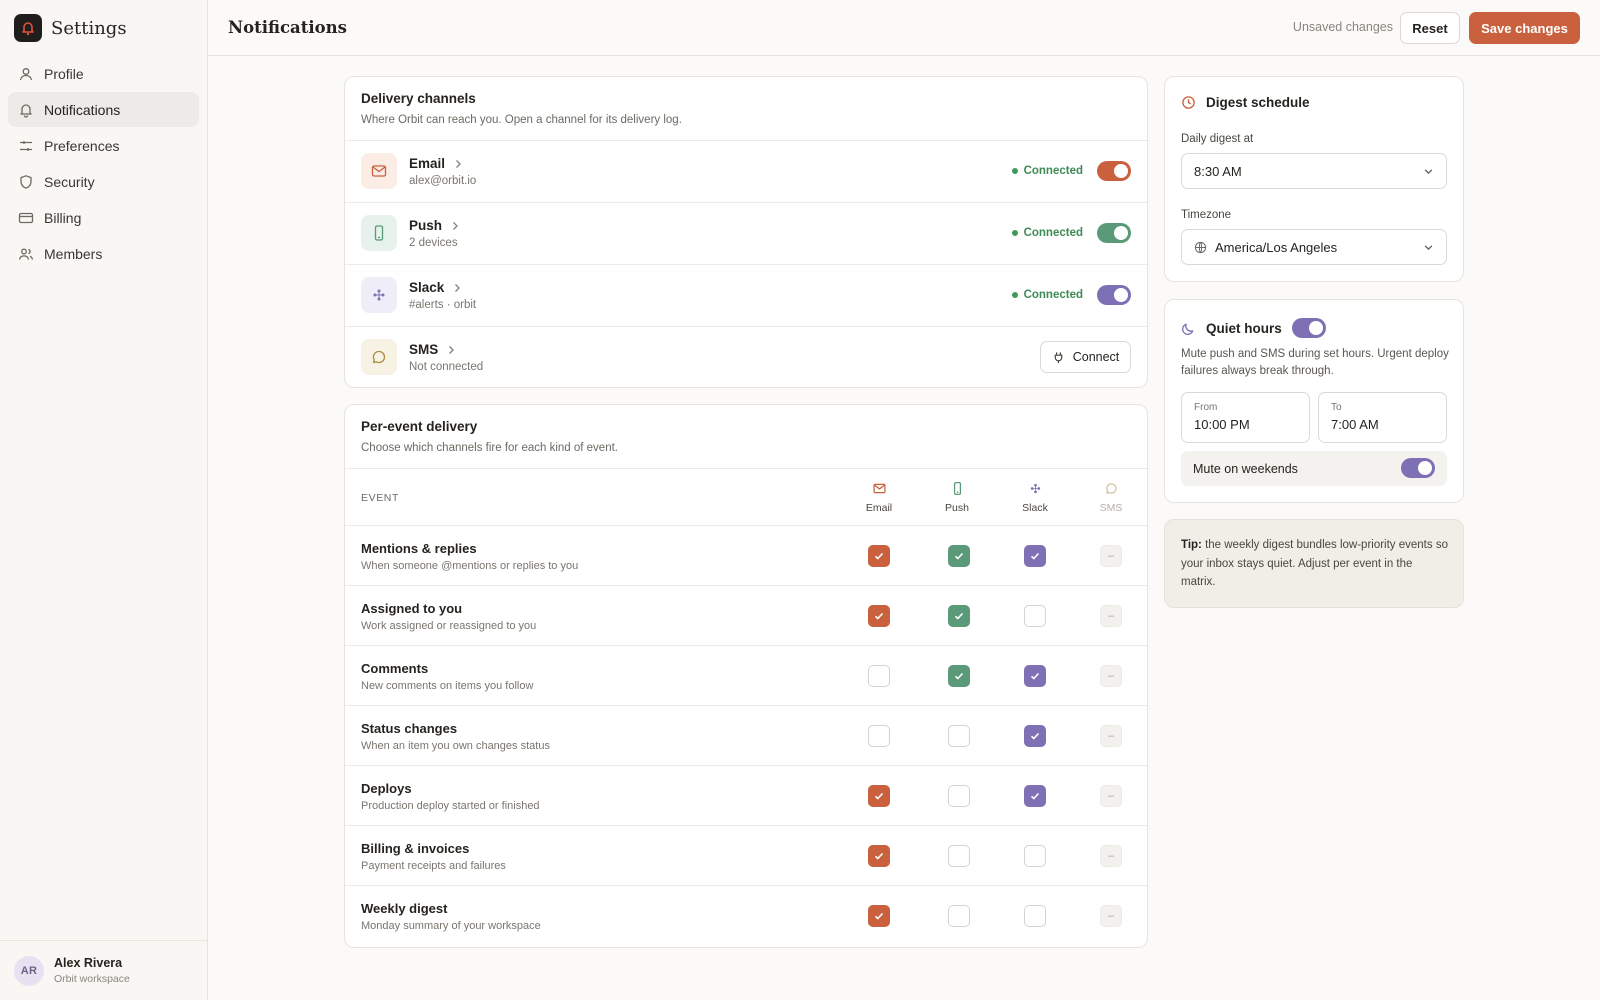 This screenshot has height=1000, width=1600. Describe the element at coordinates (92, 979) in the screenshot. I see `workspace-name: Orbit workspace` at that location.